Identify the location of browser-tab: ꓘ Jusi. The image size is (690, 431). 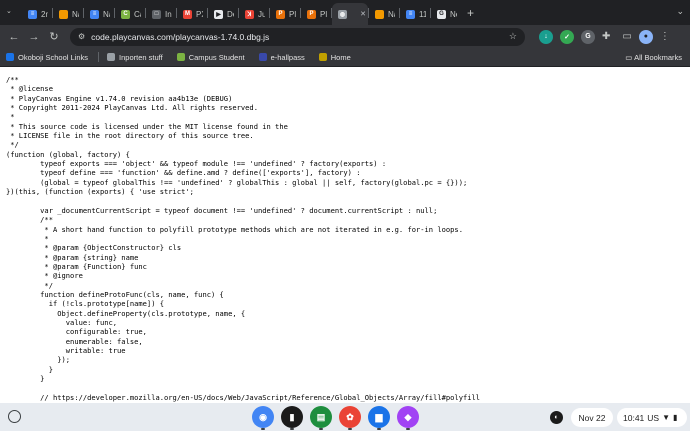
(254, 14).